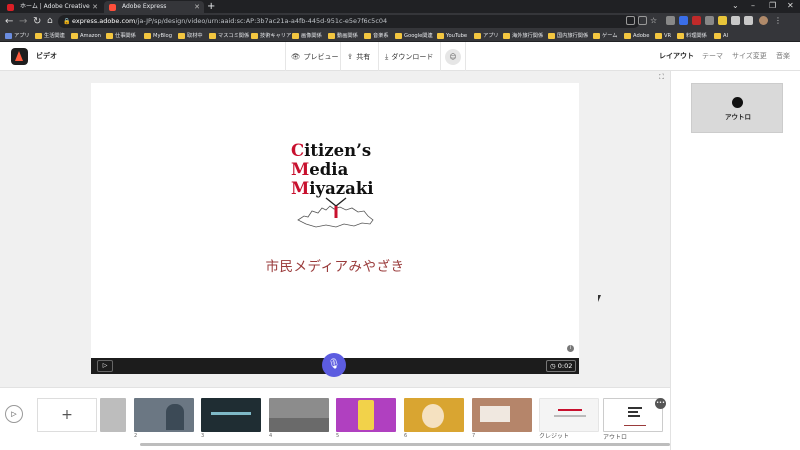 The height and width of the screenshot is (450, 800). I want to click on browser-tab-adobe-express: Adobe Express ✕, so click(154, 7).